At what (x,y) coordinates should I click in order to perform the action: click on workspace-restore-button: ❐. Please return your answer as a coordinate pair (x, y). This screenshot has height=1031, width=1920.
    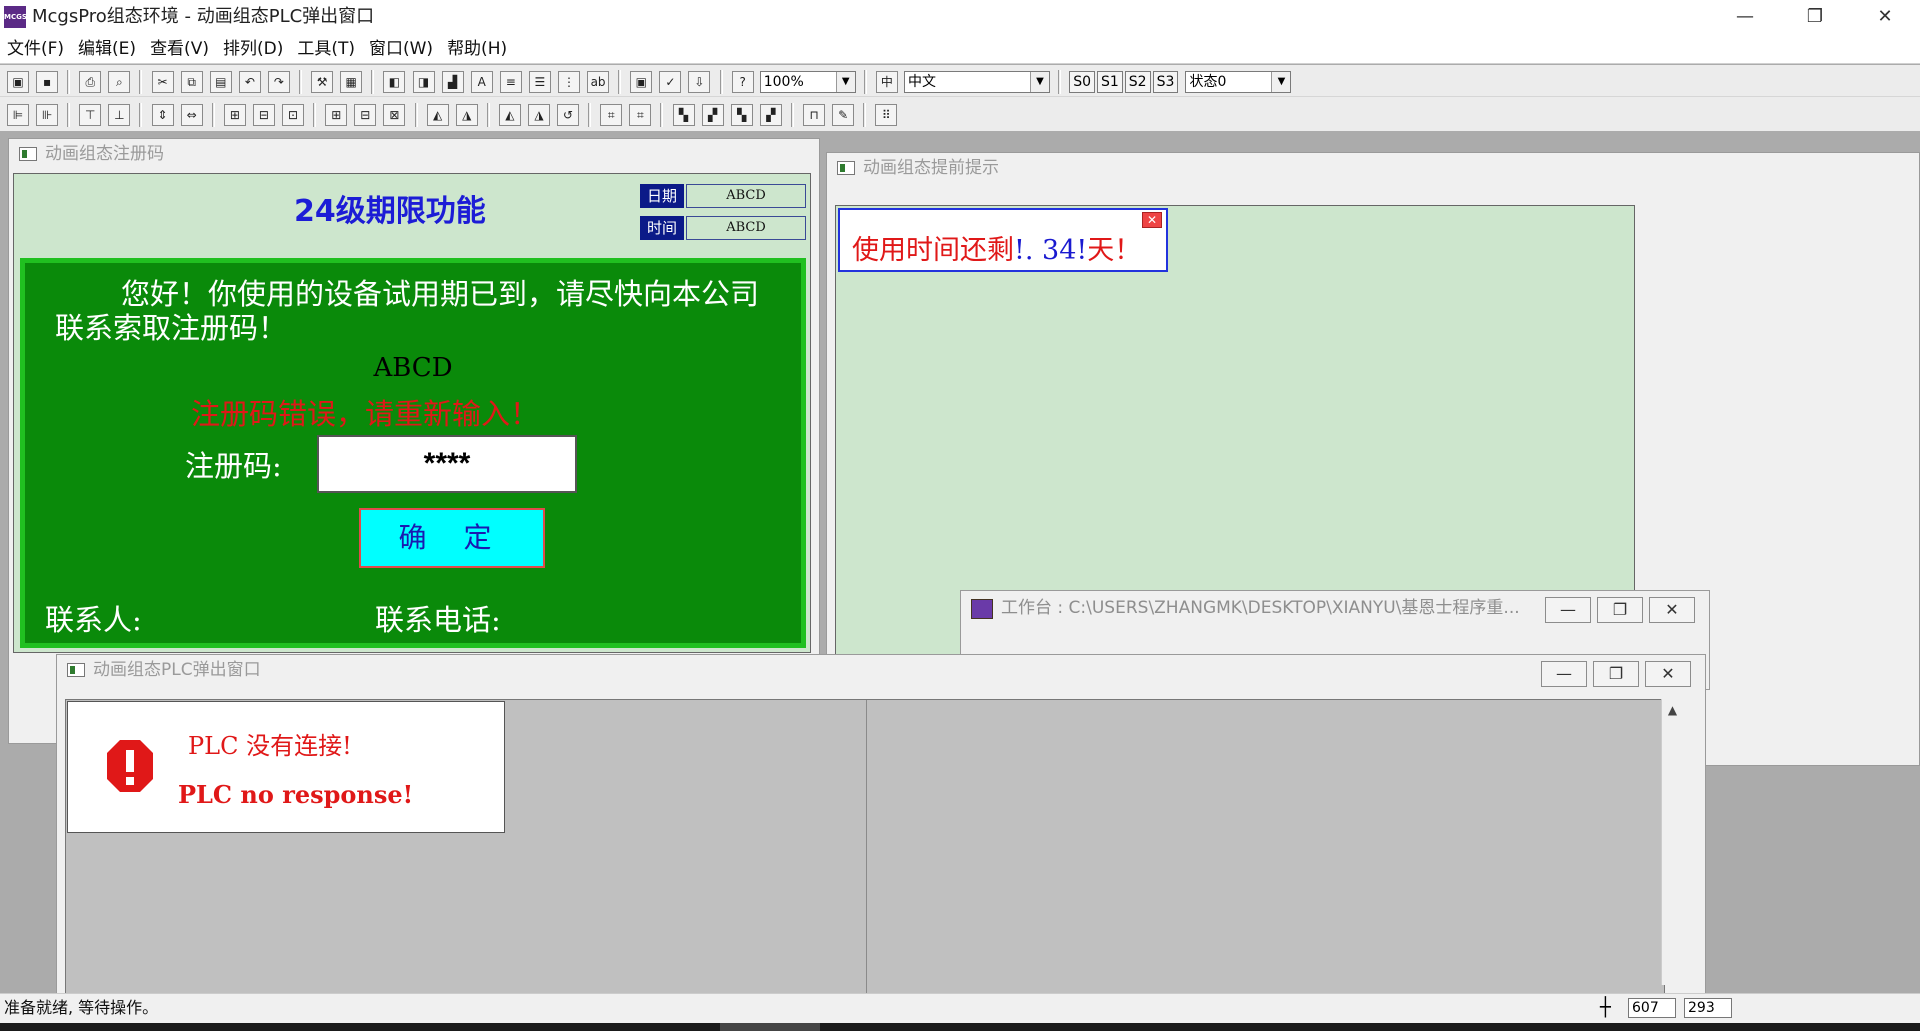
    Looking at the image, I should click on (1620, 610).